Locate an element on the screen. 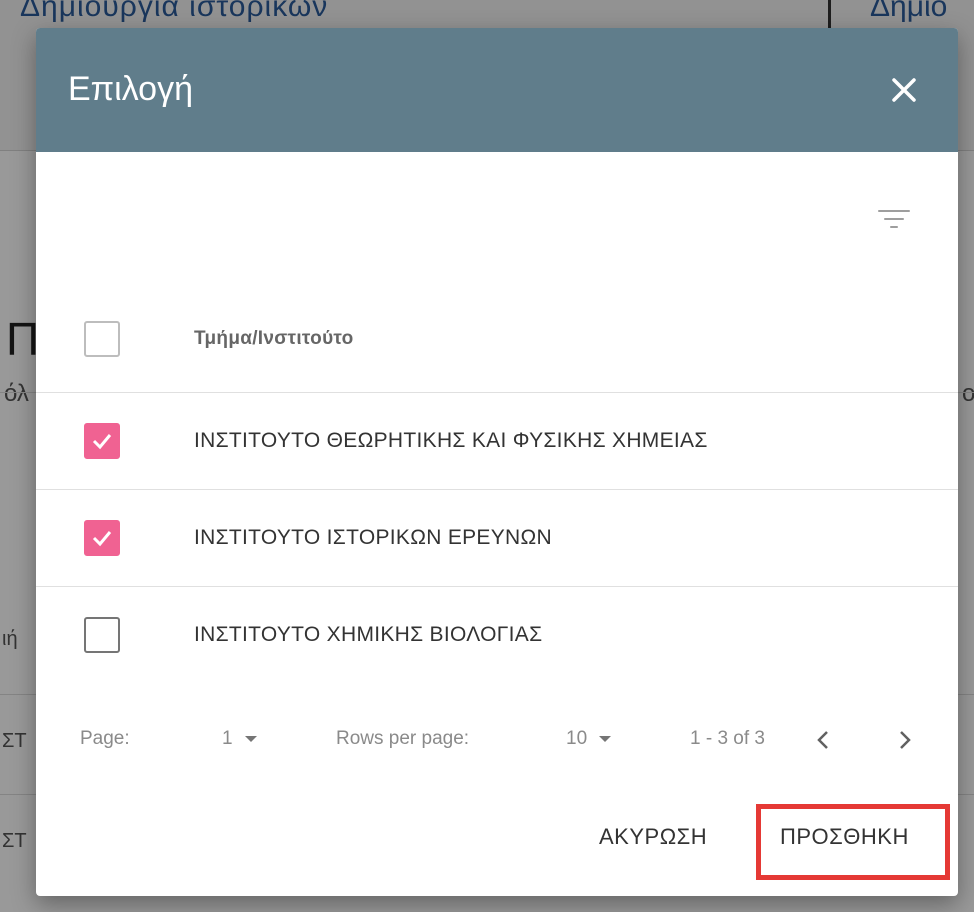  chevron-right-icon is located at coordinates (905, 740).